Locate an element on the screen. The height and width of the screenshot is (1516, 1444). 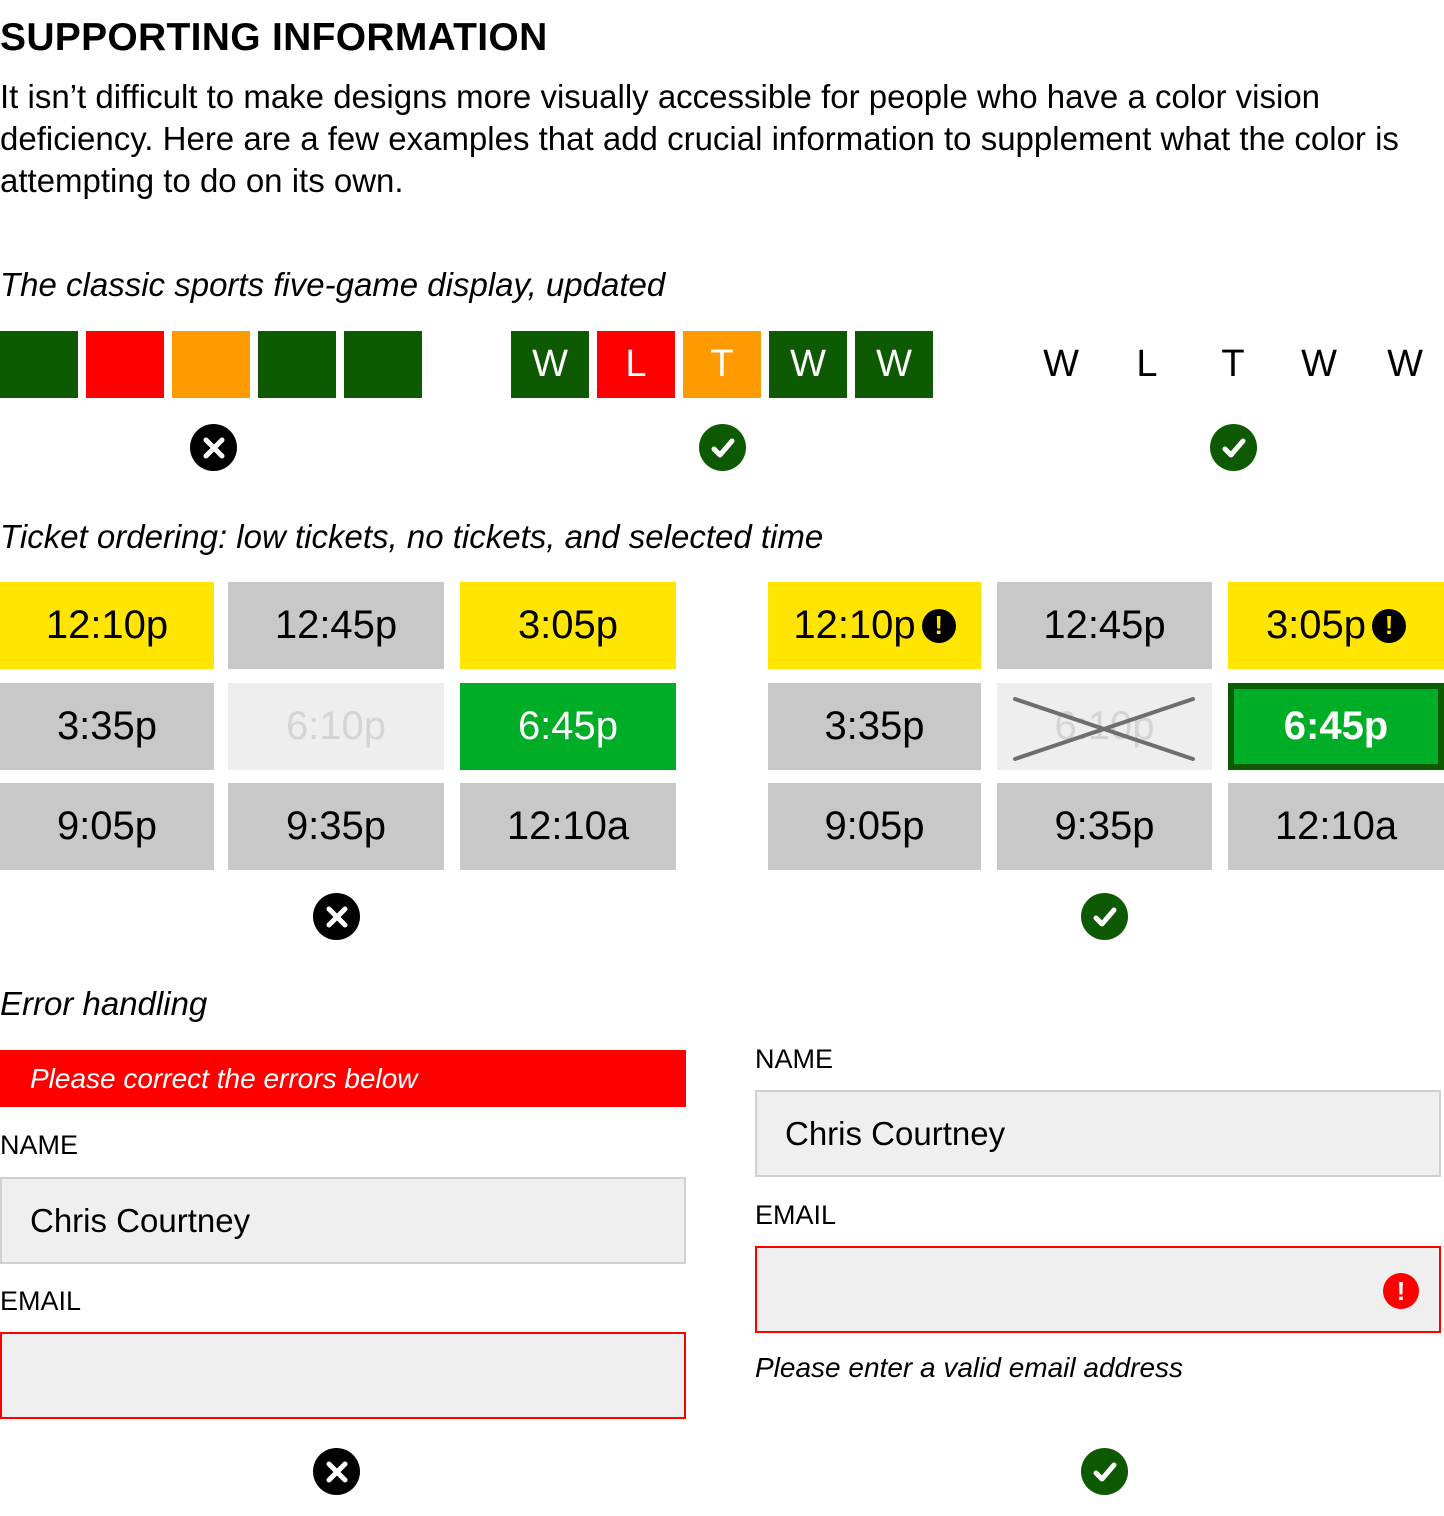
email-error-message: Please enter a valid email address is located at coordinates (969, 1367).